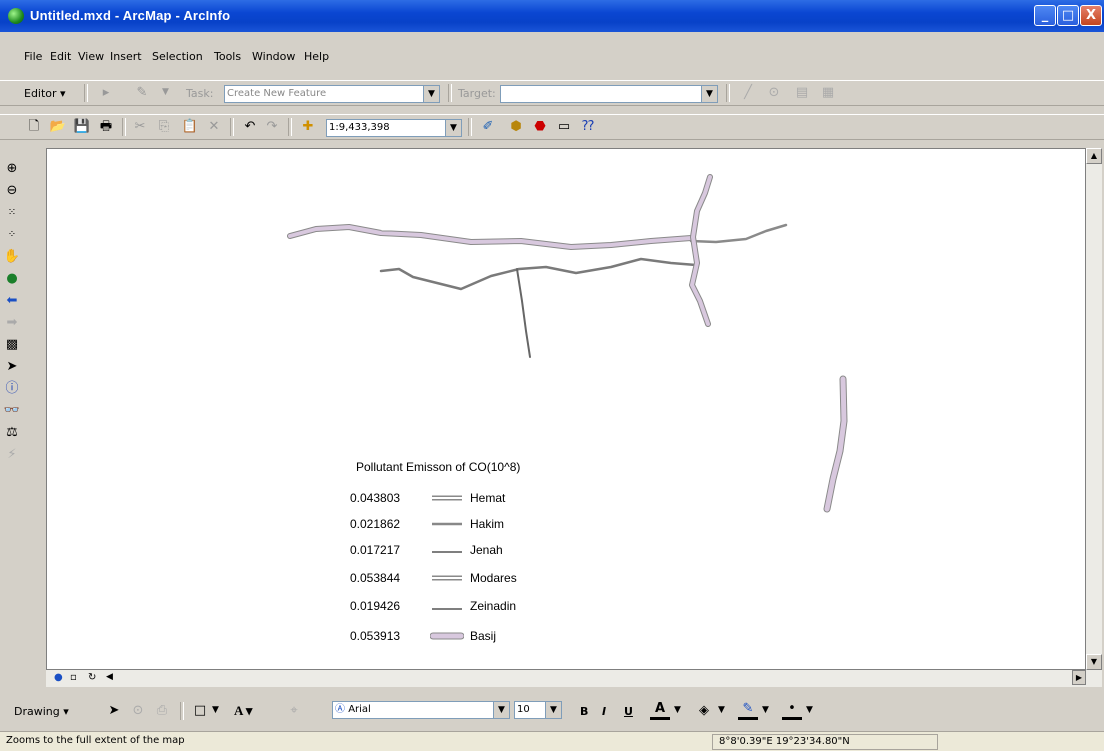  What do you see at coordinates (250, 127) in the screenshot?
I see `undo-icon: ↶` at bounding box center [250, 127].